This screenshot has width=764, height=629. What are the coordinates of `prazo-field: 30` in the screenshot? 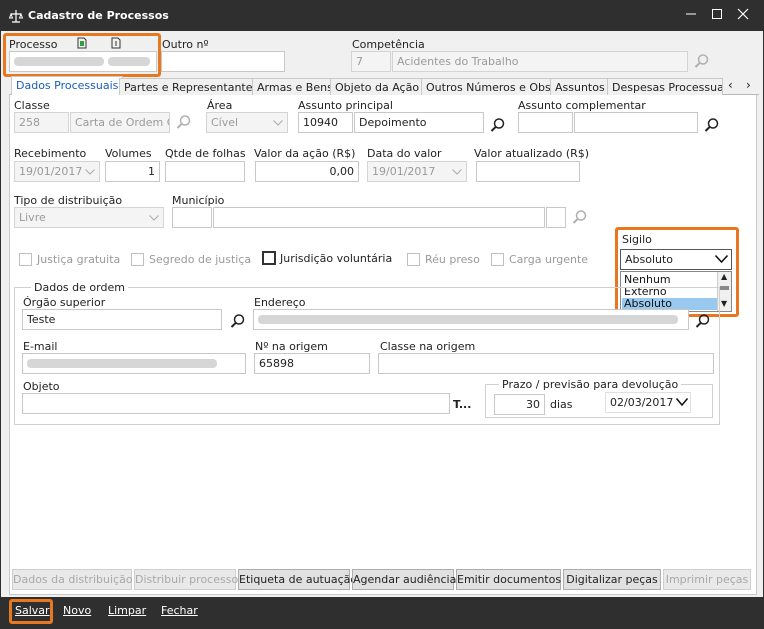 It's located at (519, 404).